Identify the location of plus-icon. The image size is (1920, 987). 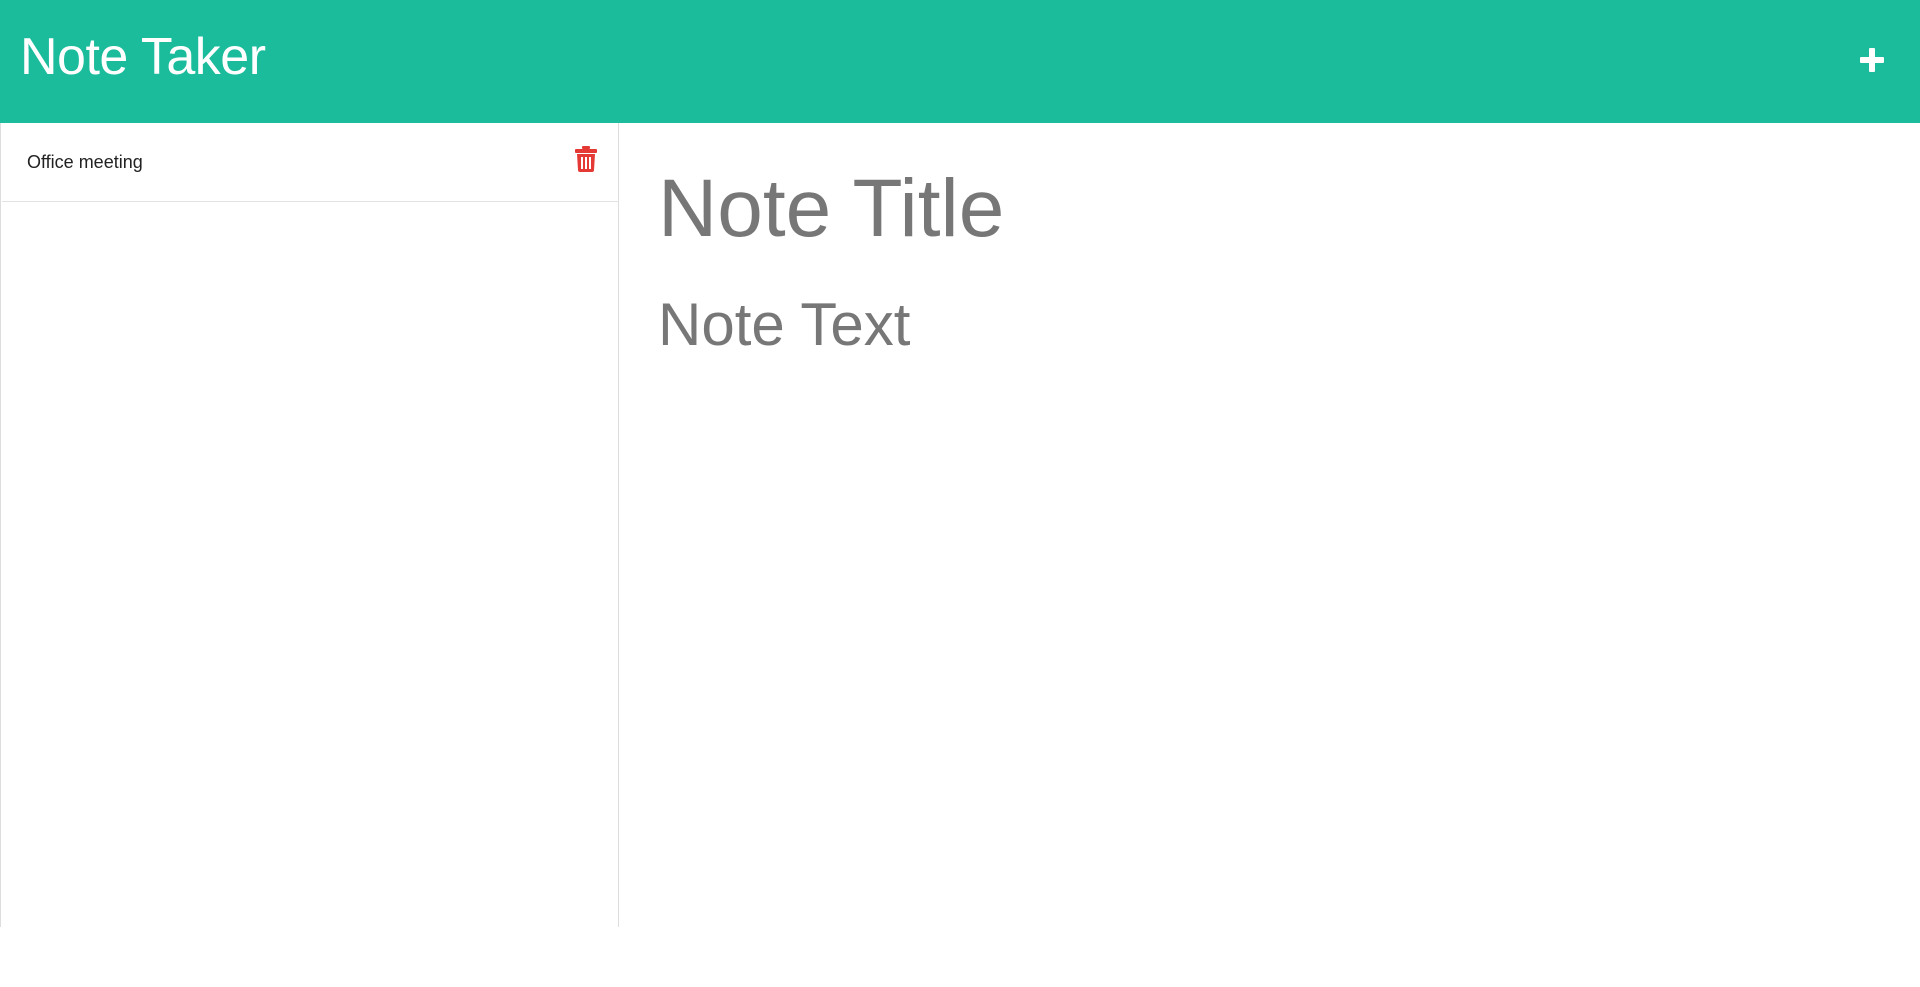
(1872, 60).